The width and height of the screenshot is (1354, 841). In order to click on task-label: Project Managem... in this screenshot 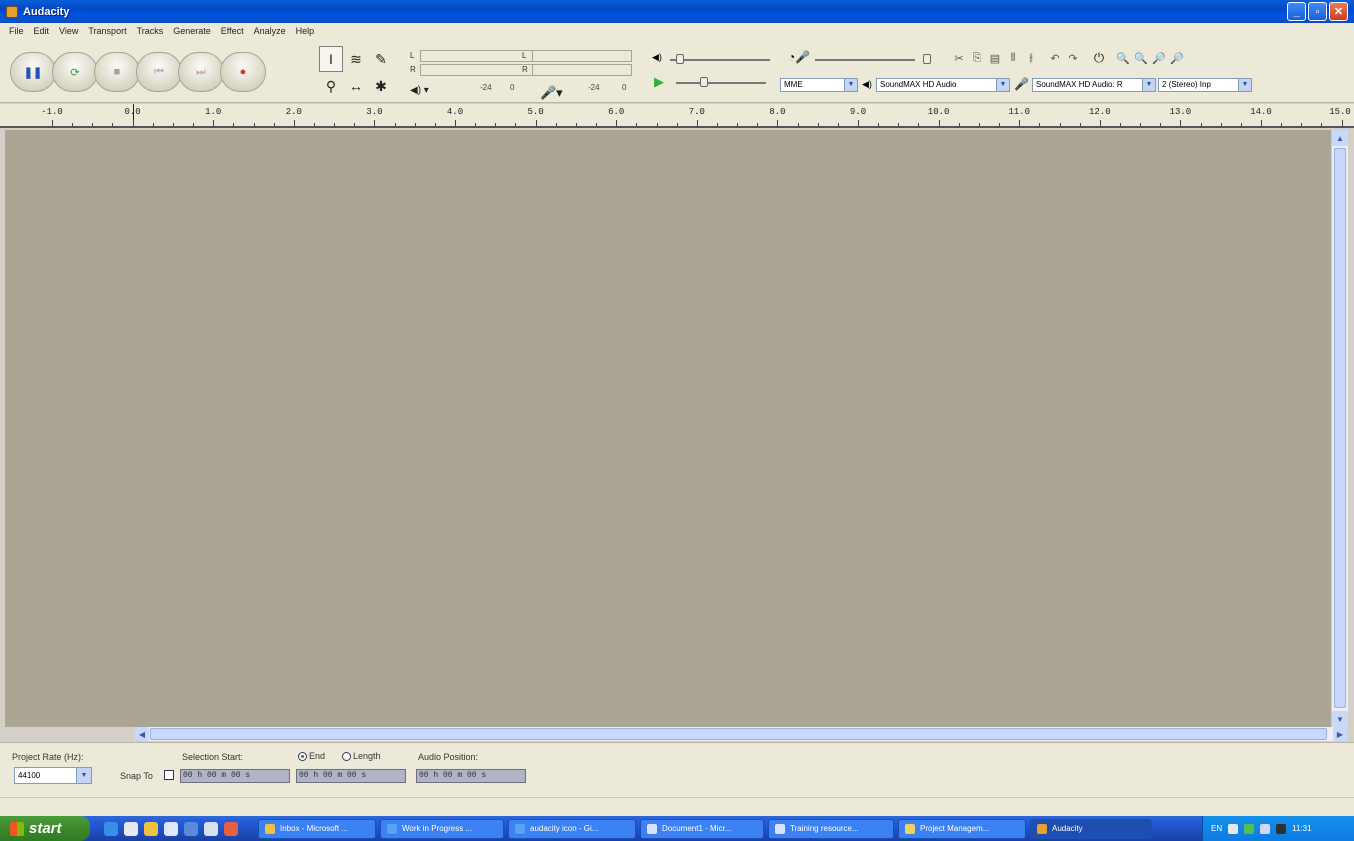, I will do `click(955, 828)`.